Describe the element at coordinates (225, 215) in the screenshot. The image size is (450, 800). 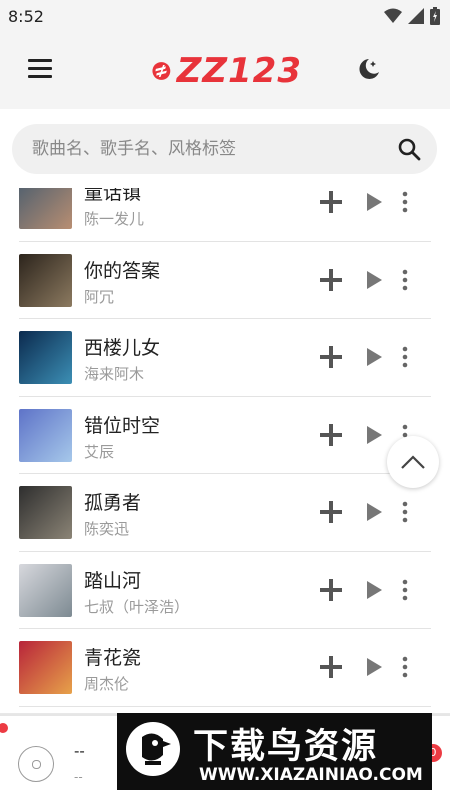
I see `song-row: 童话镇 陈一发儿` at that location.